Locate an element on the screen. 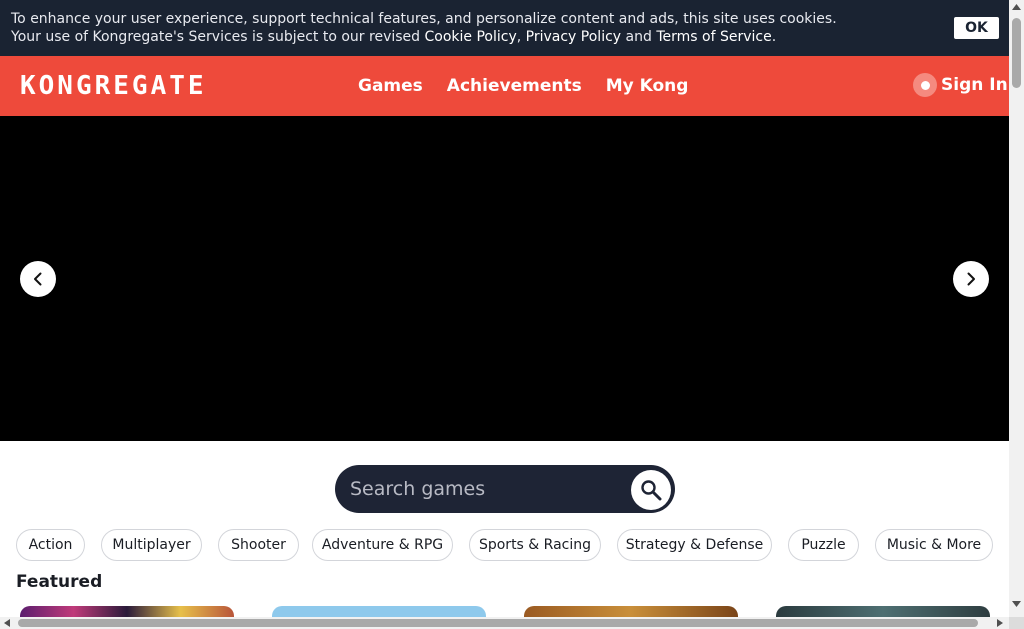 Image resolution: width=1024 pixels, height=629 pixels. category-music-more: Music & More is located at coordinates (934, 545).